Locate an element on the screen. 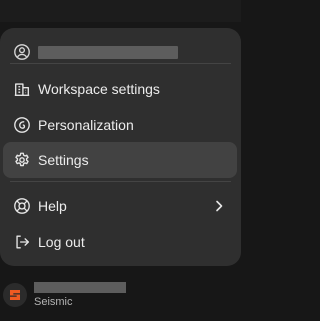  logout-icon is located at coordinates (22, 242).